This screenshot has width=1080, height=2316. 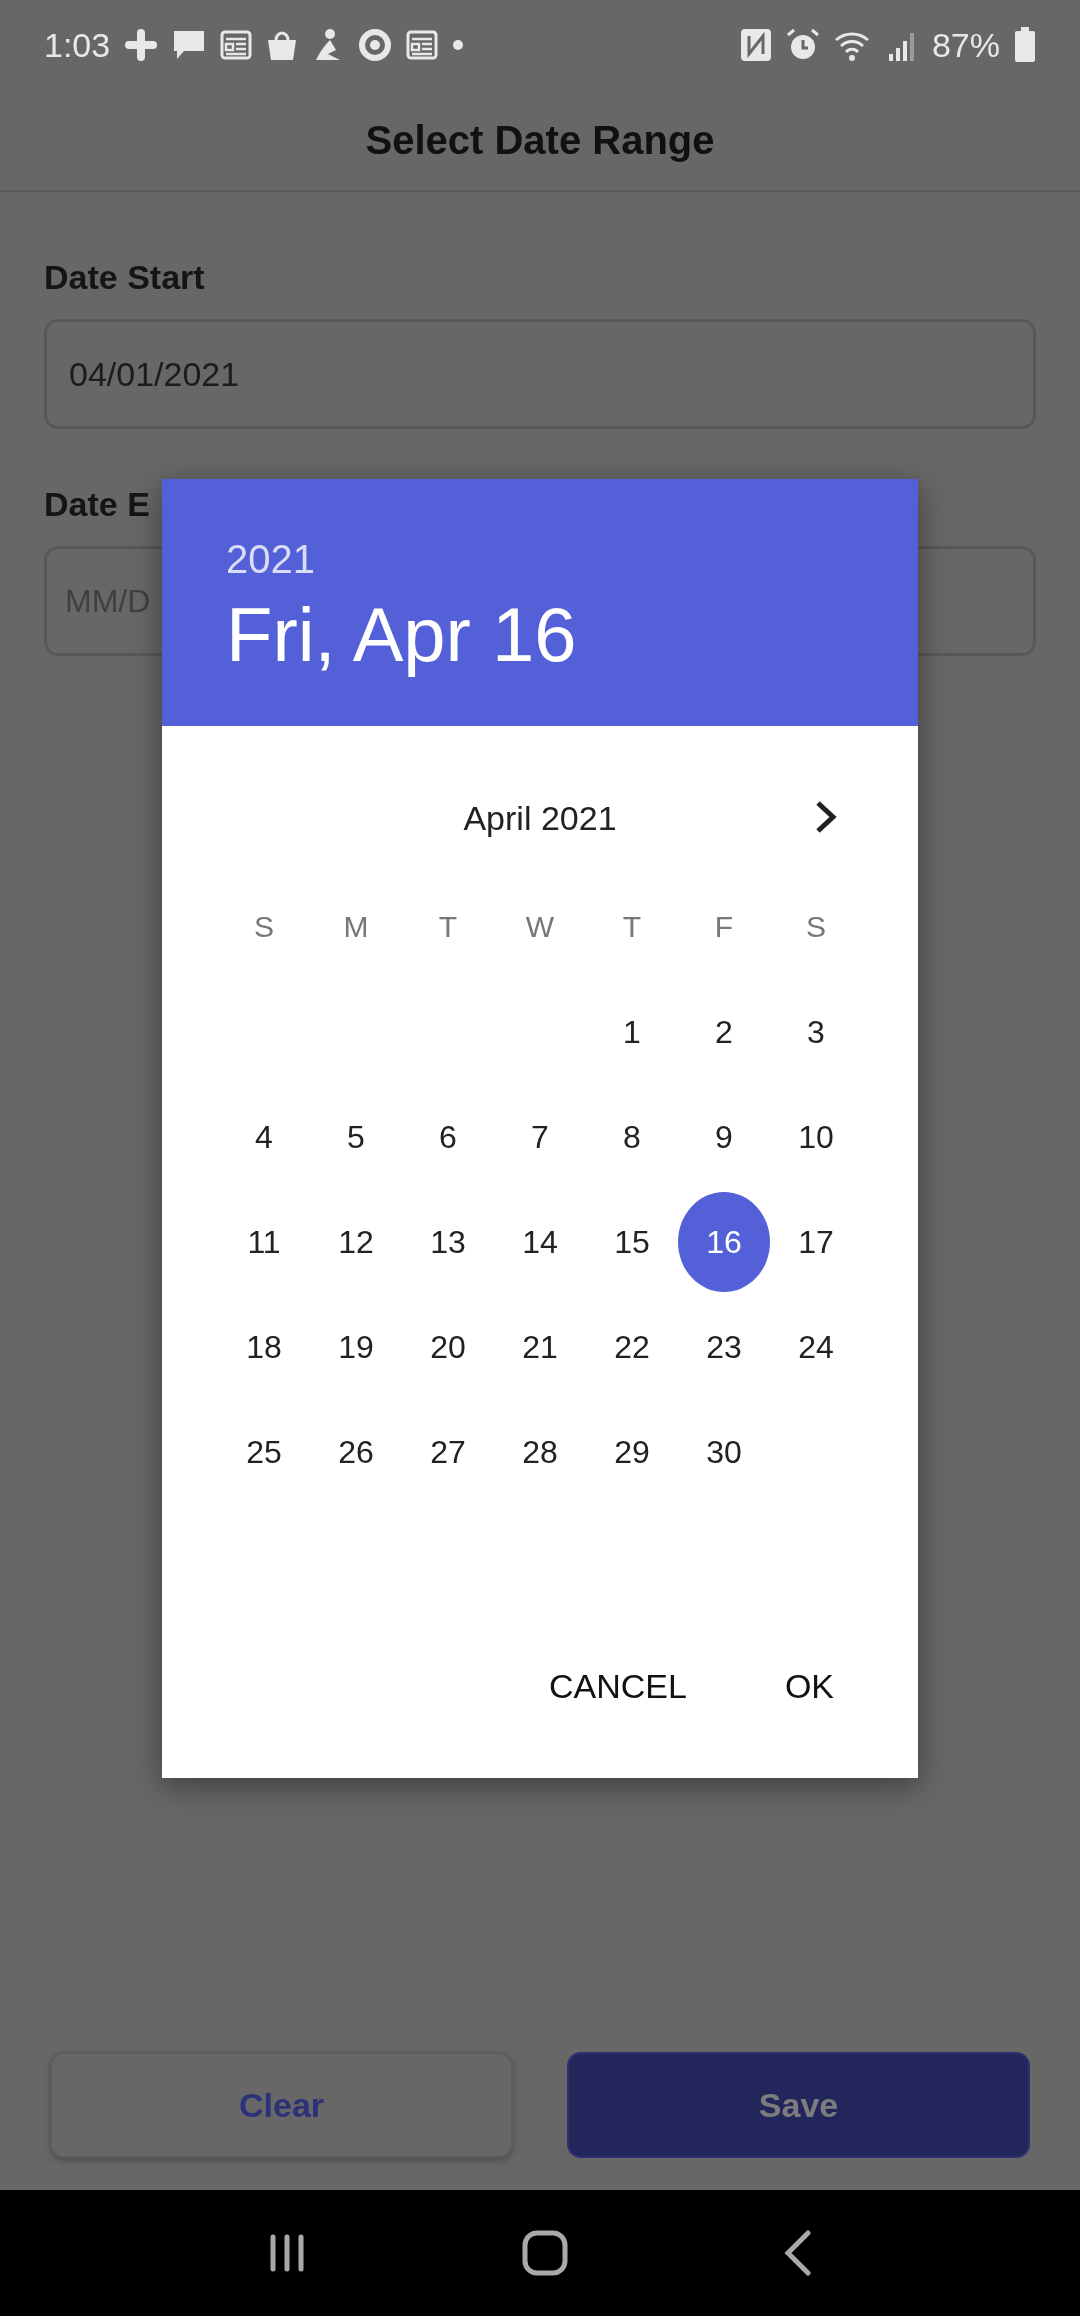 I want to click on calendar-day: 4, so click(x=264, y=1136).